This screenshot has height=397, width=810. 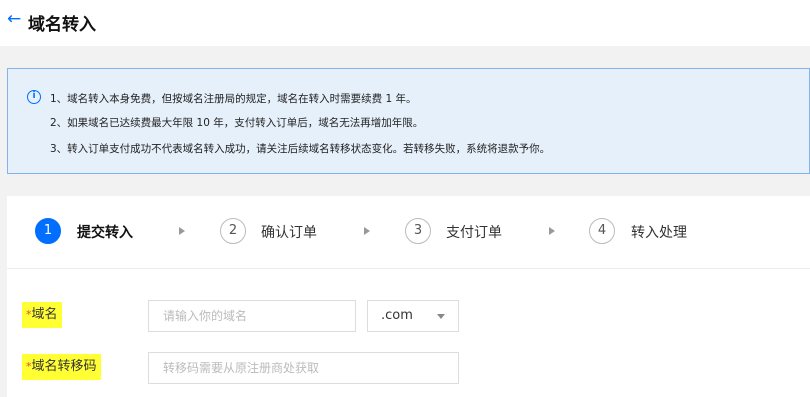 What do you see at coordinates (62, 25) in the screenshot?
I see `page-title: 域名转入` at bounding box center [62, 25].